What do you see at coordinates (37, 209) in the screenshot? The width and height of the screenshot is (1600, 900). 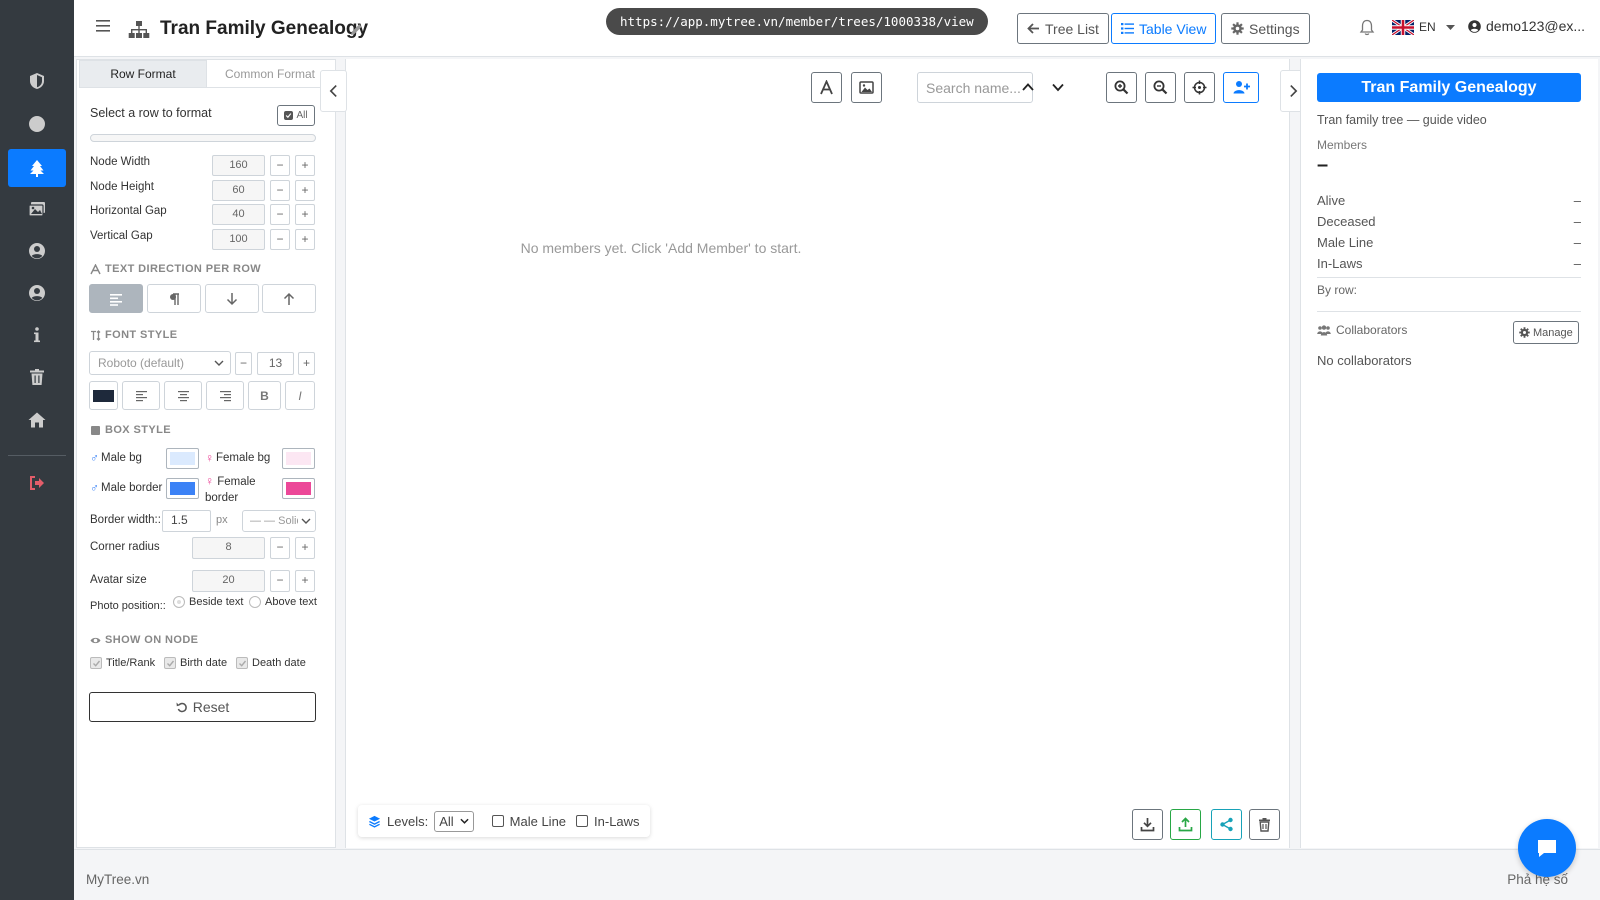 I see `rail-item-images` at bounding box center [37, 209].